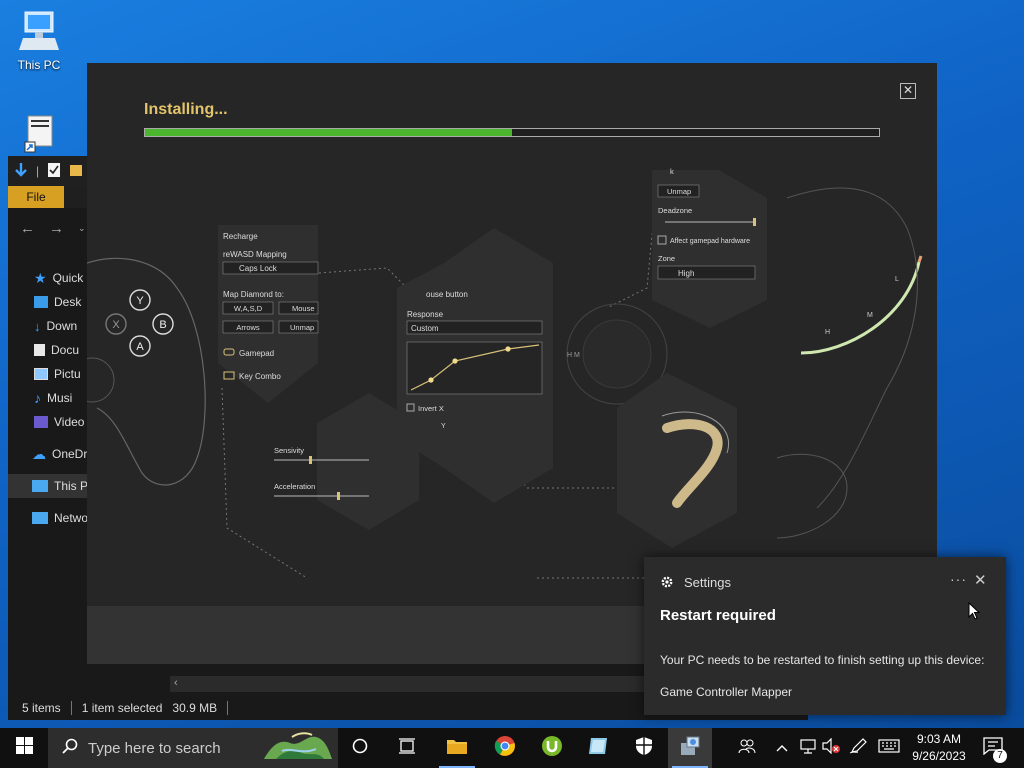  What do you see at coordinates (831, 748) in the screenshot?
I see `tray-volume-button` at bounding box center [831, 748].